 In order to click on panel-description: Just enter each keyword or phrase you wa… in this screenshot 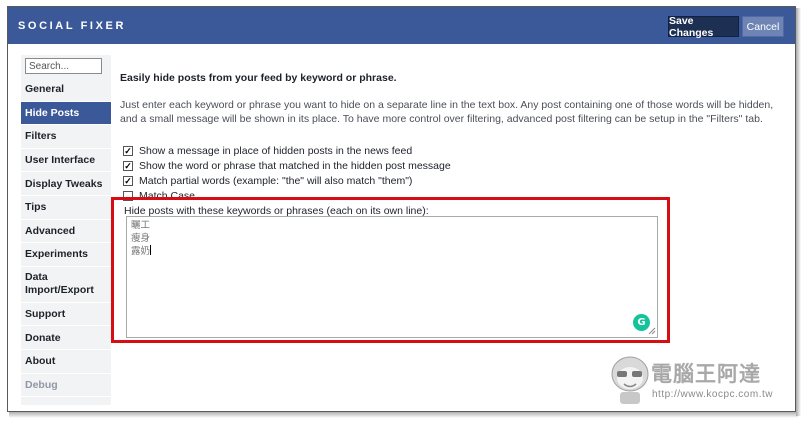, I will do `click(447, 112)`.